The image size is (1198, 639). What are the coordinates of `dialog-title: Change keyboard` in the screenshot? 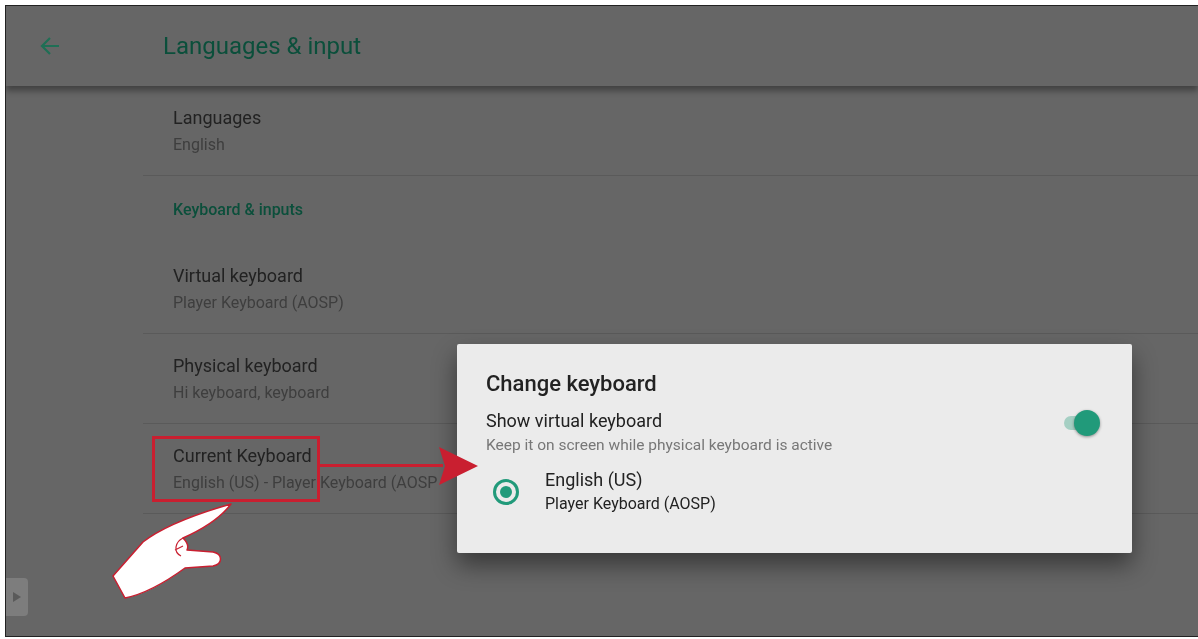 It's located at (571, 384).